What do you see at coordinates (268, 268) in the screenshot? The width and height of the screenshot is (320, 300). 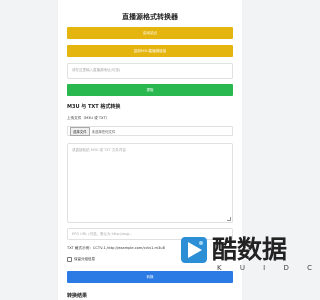 I see `watermark-subtext: K U I D C` at bounding box center [268, 268].